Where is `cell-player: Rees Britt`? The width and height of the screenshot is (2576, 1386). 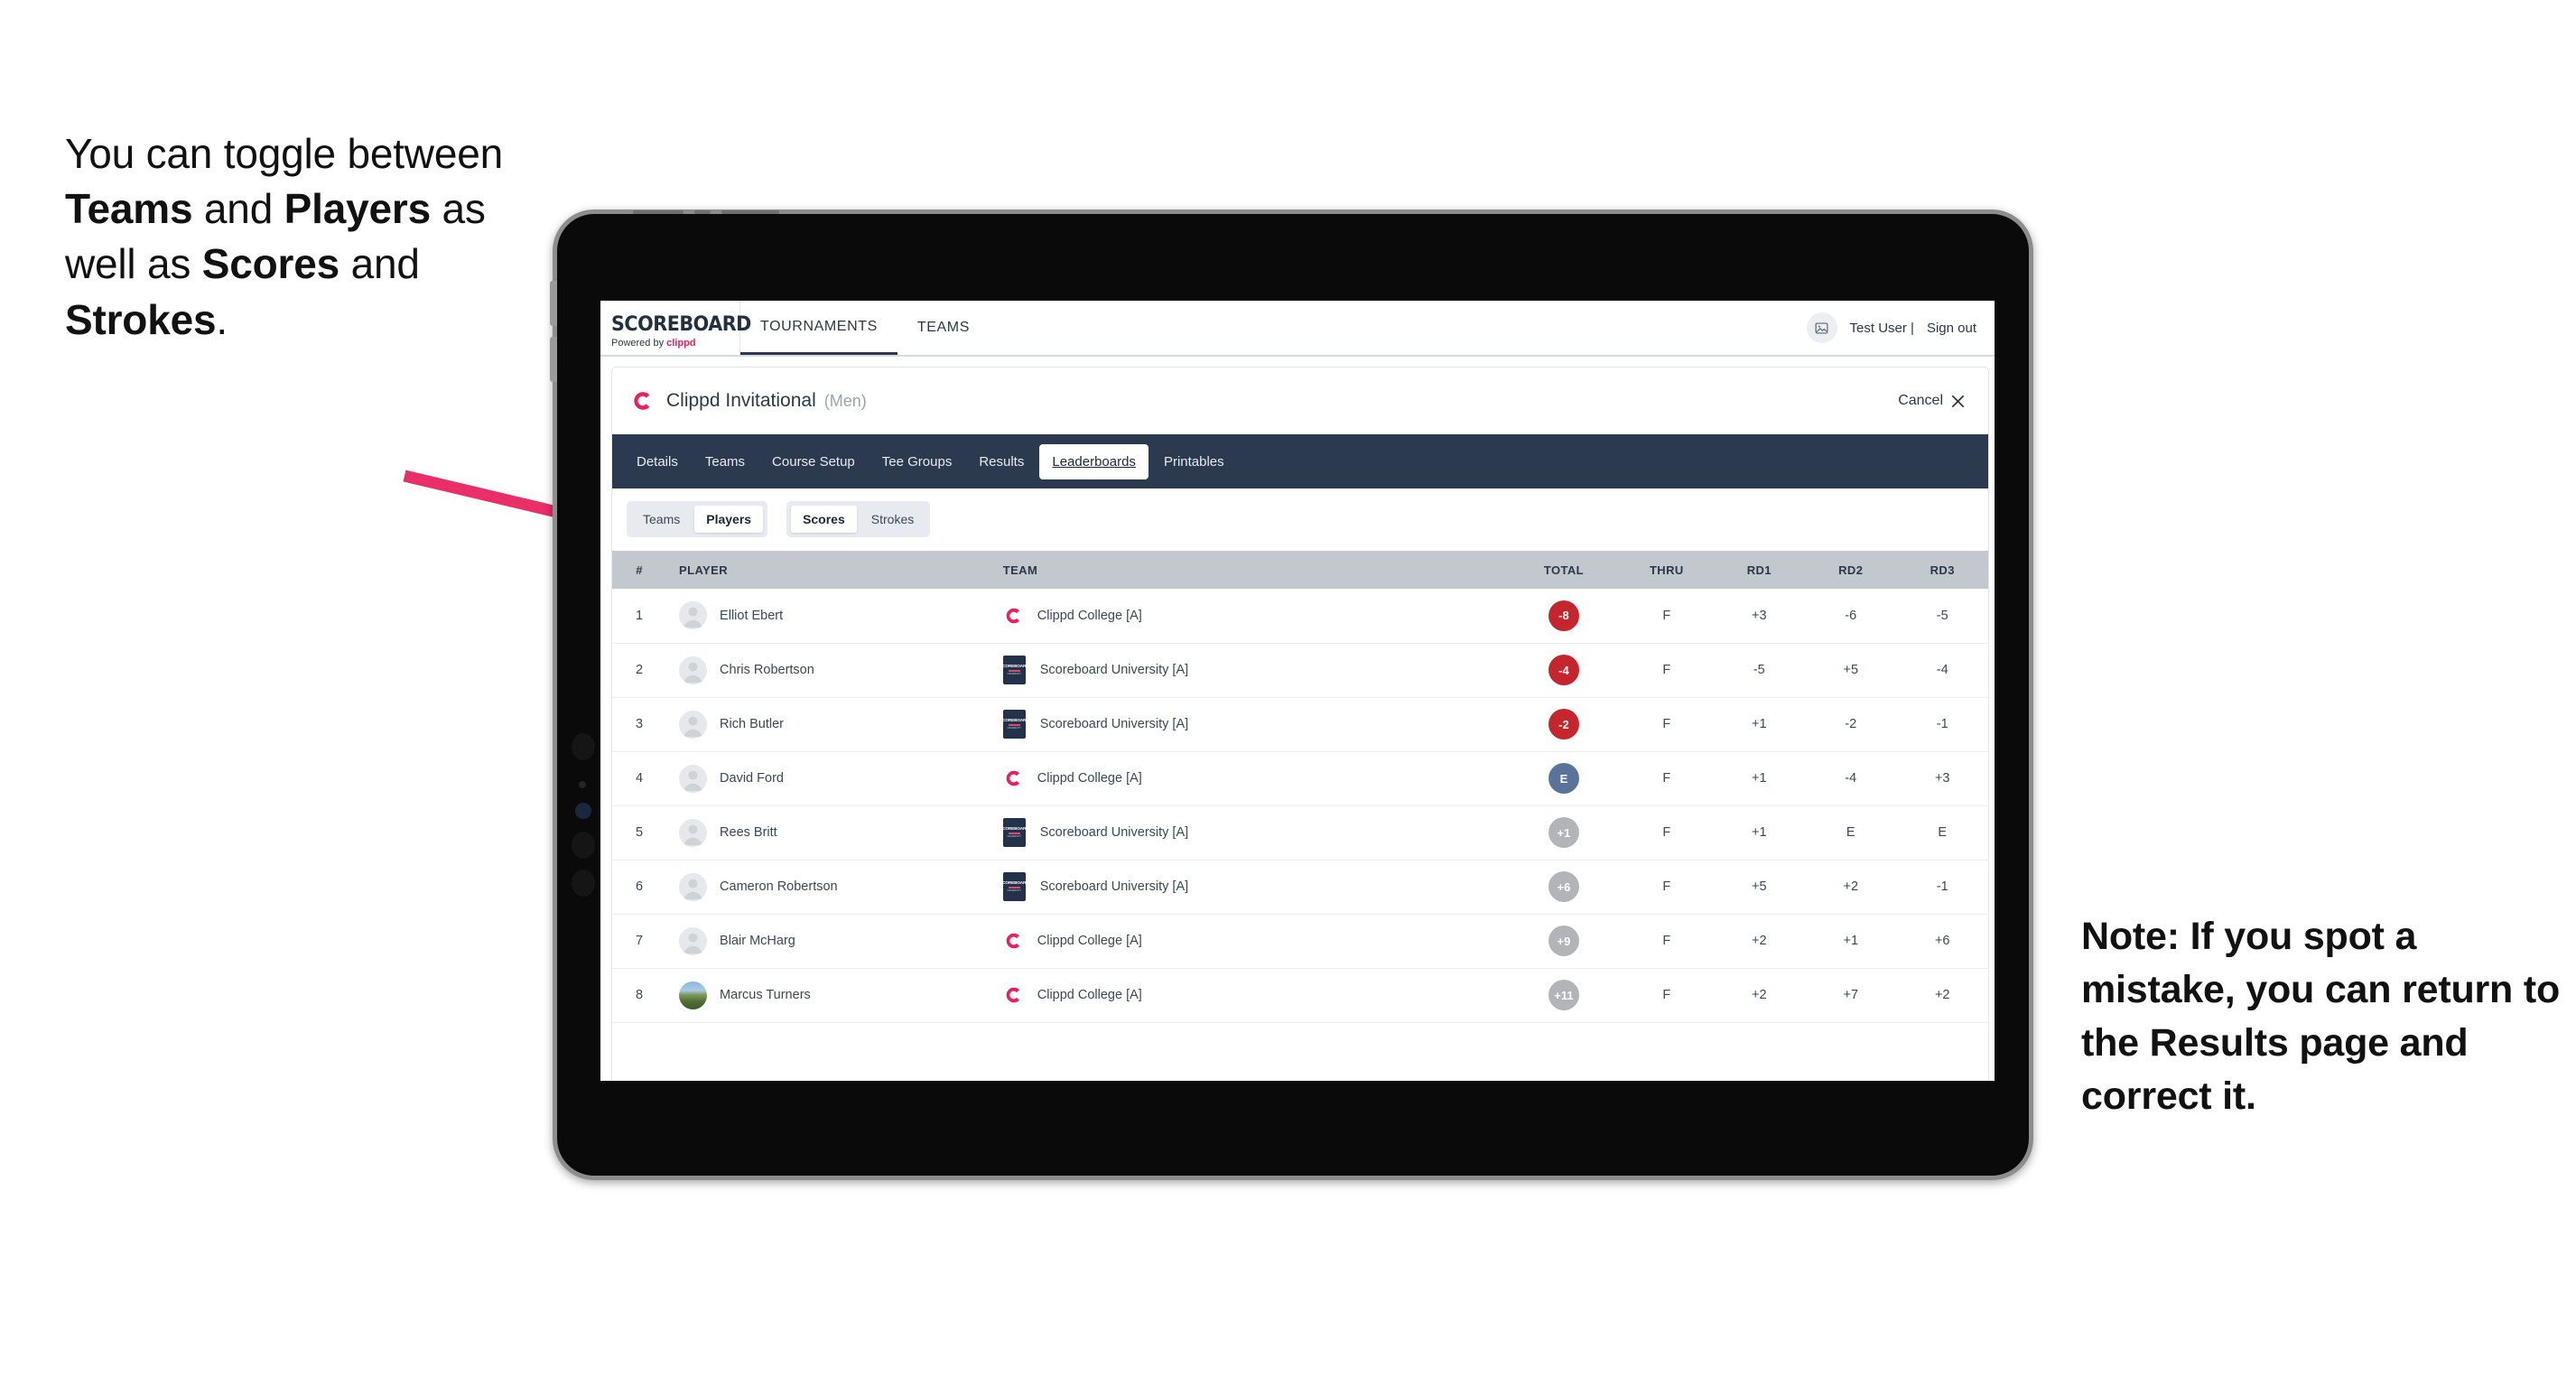 cell-player: Rees Britt is located at coordinates (834, 833).